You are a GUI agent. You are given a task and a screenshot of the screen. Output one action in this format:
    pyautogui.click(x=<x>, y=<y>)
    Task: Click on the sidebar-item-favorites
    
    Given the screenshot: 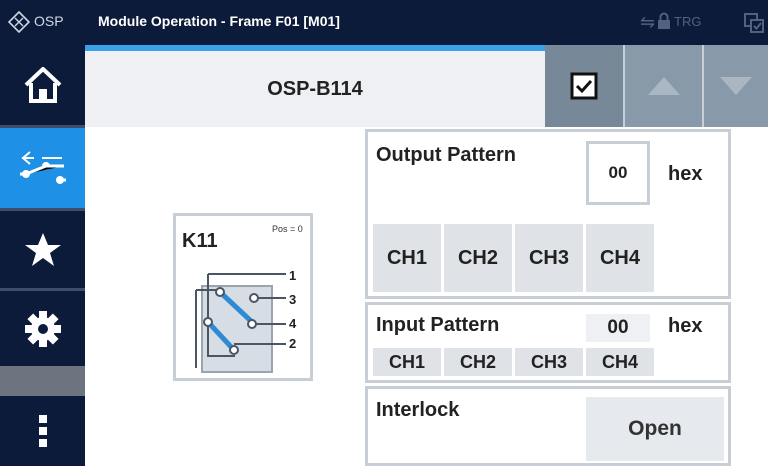 What is the action you would take?
    pyautogui.click(x=42, y=249)
    